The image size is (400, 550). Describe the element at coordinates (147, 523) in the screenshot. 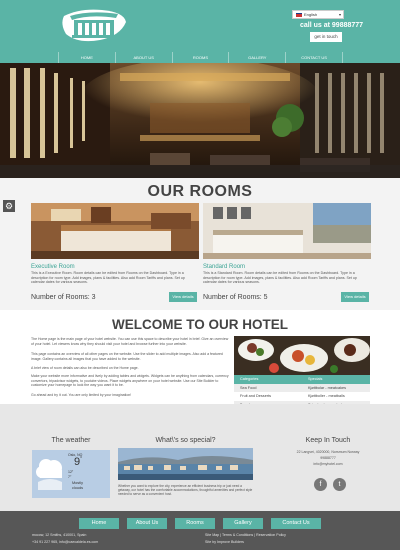

I see `footer-about-button: About Us` at that location.